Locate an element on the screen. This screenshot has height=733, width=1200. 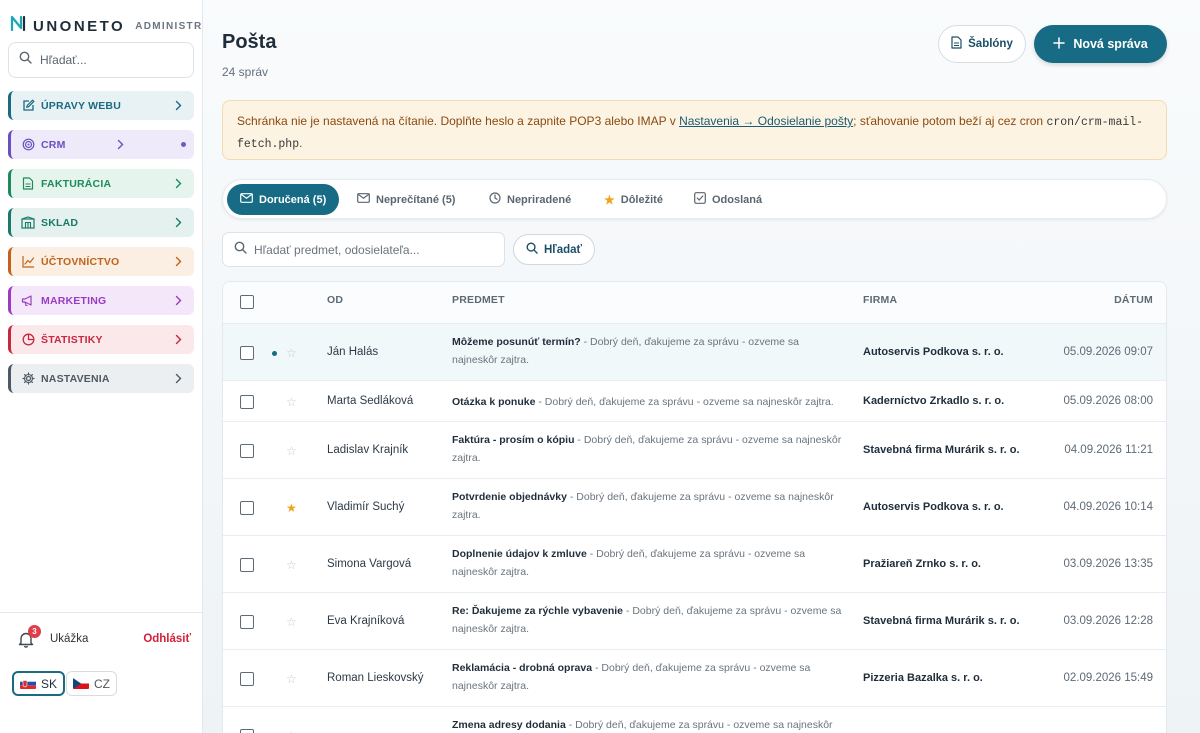
chart-line-icon is located at coordinates (28, 262).